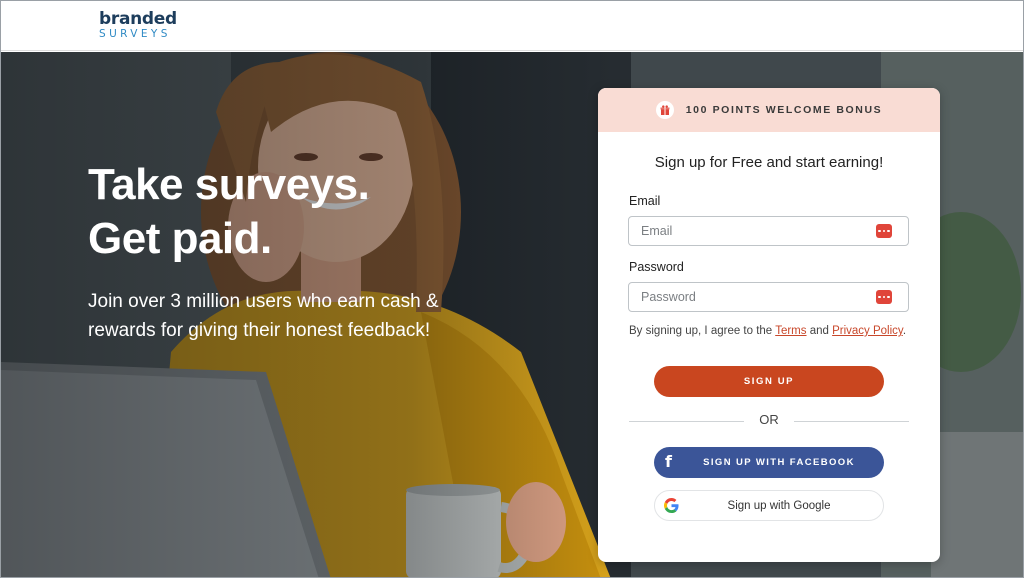 Image resolution: width=1024 pixels, height=578 pixels. Describe the element at coordinates (229, 184) in the screenshot. I see `hero-headline-line1: Take surveys.` at that location.